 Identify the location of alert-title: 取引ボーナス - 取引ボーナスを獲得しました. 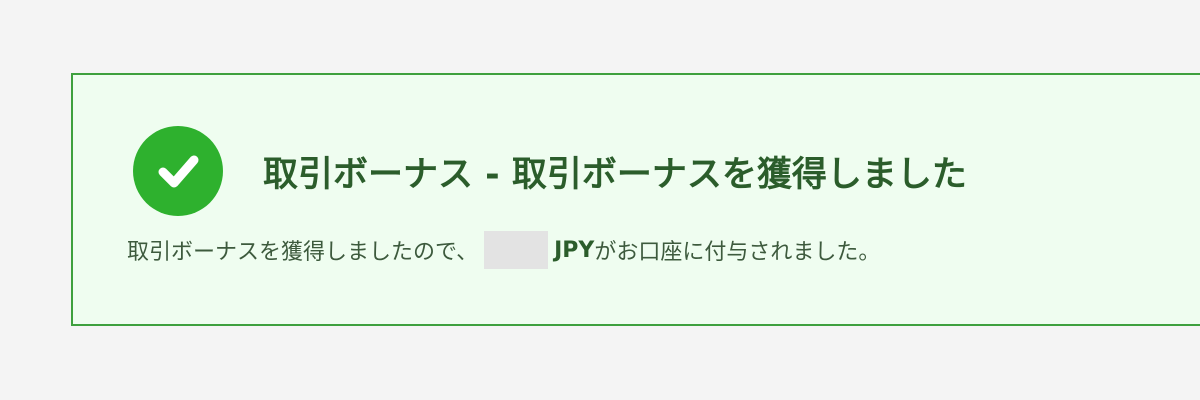
(615, 174).